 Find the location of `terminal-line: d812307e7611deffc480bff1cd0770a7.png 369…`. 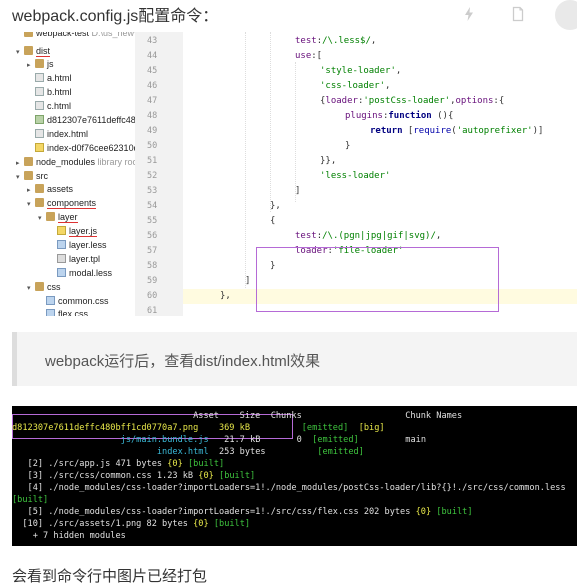

terminal-line: d812307e7611deffc480bff1cd0770a7.png 369… is located at coordinates (198, 428).